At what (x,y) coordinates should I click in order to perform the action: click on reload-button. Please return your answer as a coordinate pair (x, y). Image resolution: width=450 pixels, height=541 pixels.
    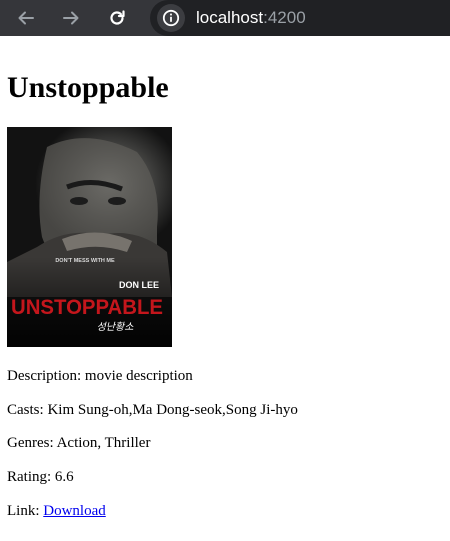
    Looking at the image, I should click on (117, 18).